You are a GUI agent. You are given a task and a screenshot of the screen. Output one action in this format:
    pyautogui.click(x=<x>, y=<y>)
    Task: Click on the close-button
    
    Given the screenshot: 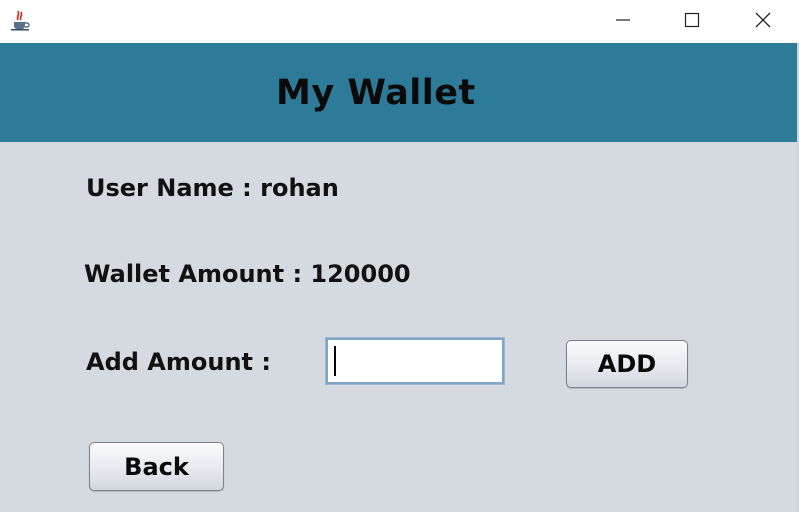 What is the action you would take?
    pyautogui.click(x=763, y=20)
    